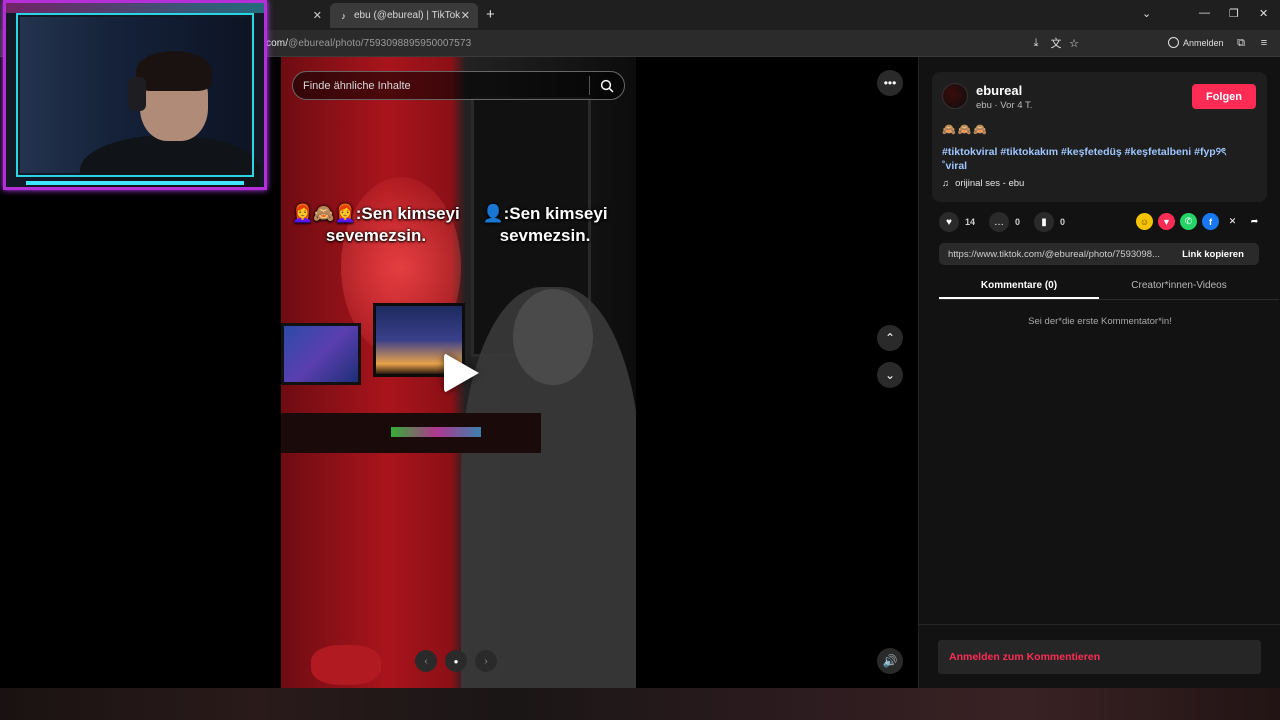 This screenshot has height=720, width=1280. I want to click on webcam-overlay, so click(135, 95).